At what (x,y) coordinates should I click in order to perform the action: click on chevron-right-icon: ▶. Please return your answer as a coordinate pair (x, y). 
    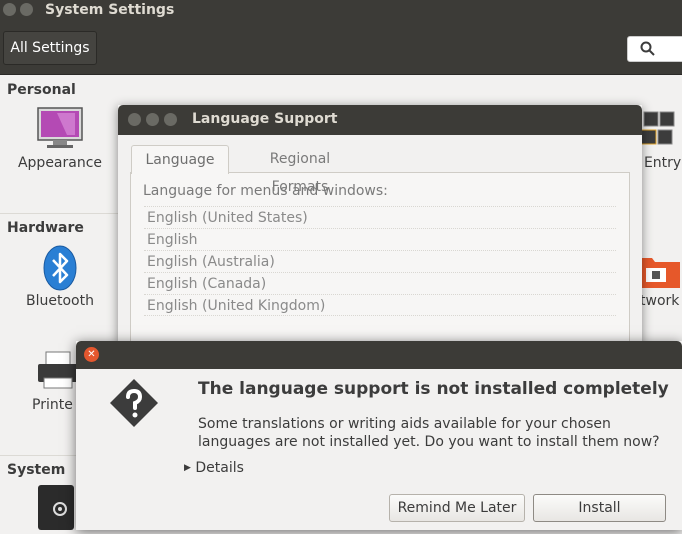
    Looking at the image, I should click on (187, 468).